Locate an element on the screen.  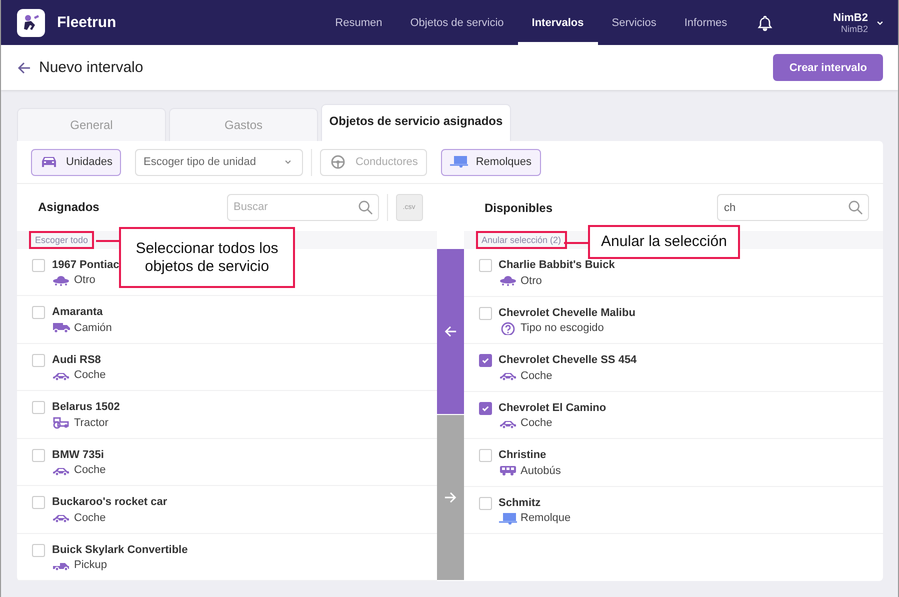
nav-tab: Servicios is located at coordinates (634, 22).